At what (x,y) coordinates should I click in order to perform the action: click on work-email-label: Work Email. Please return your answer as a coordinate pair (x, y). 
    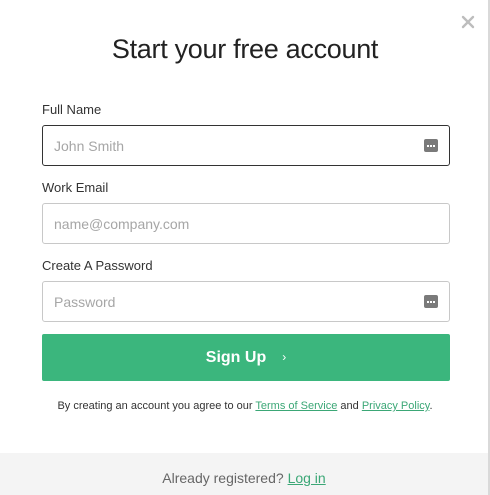
    Looking at the image, I should click on (75, 187).